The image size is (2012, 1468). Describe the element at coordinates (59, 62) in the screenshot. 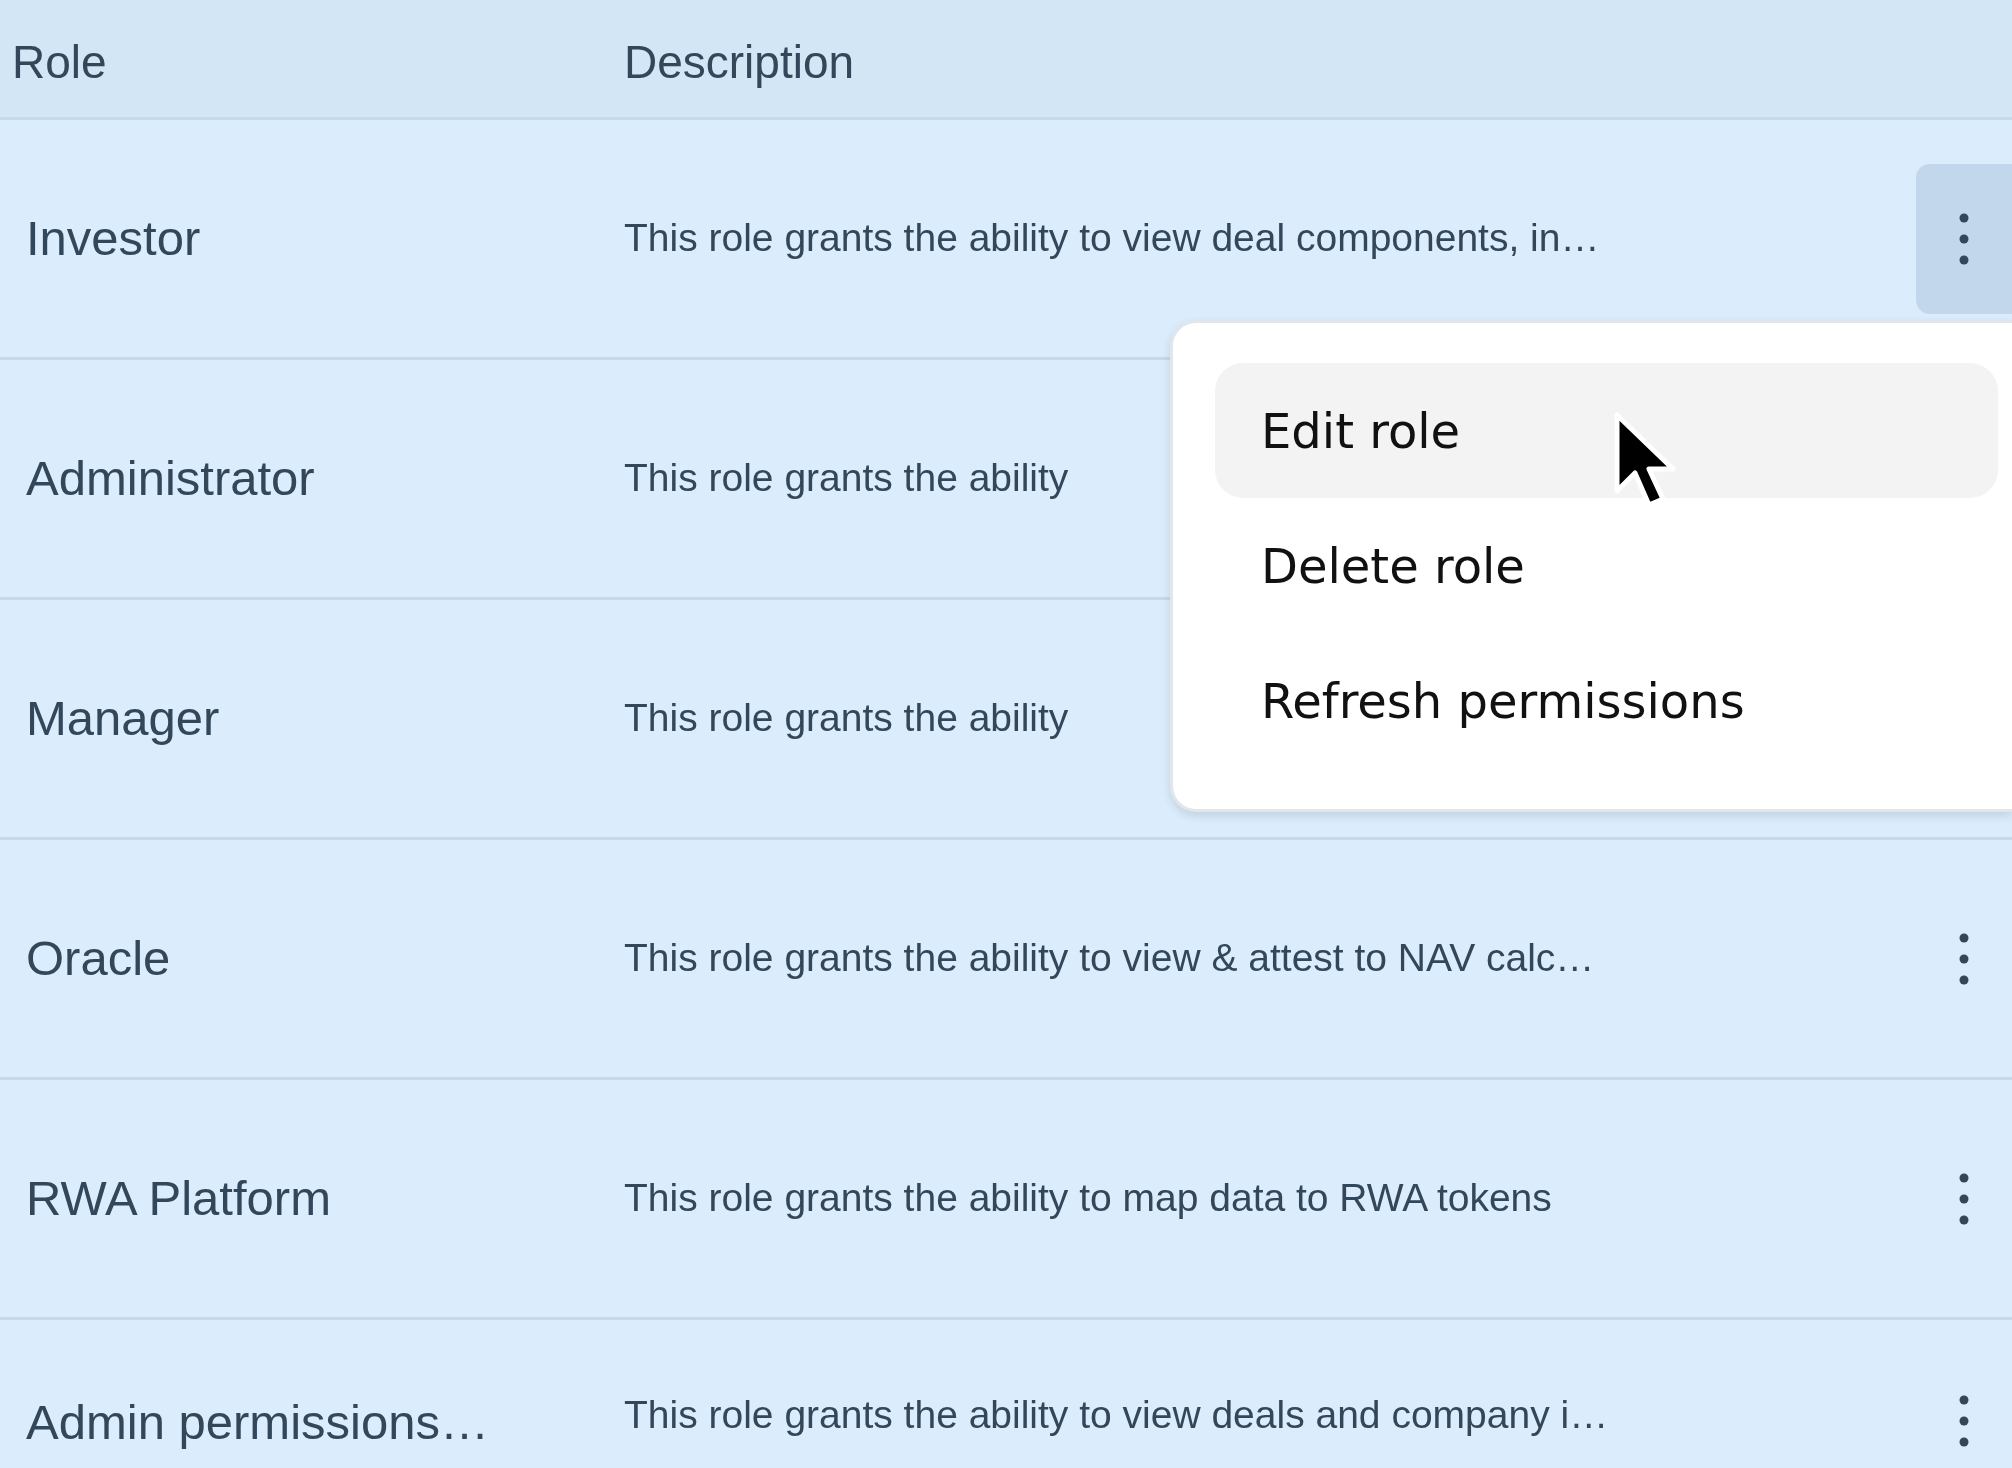

I see `column-header: Role` at that location.